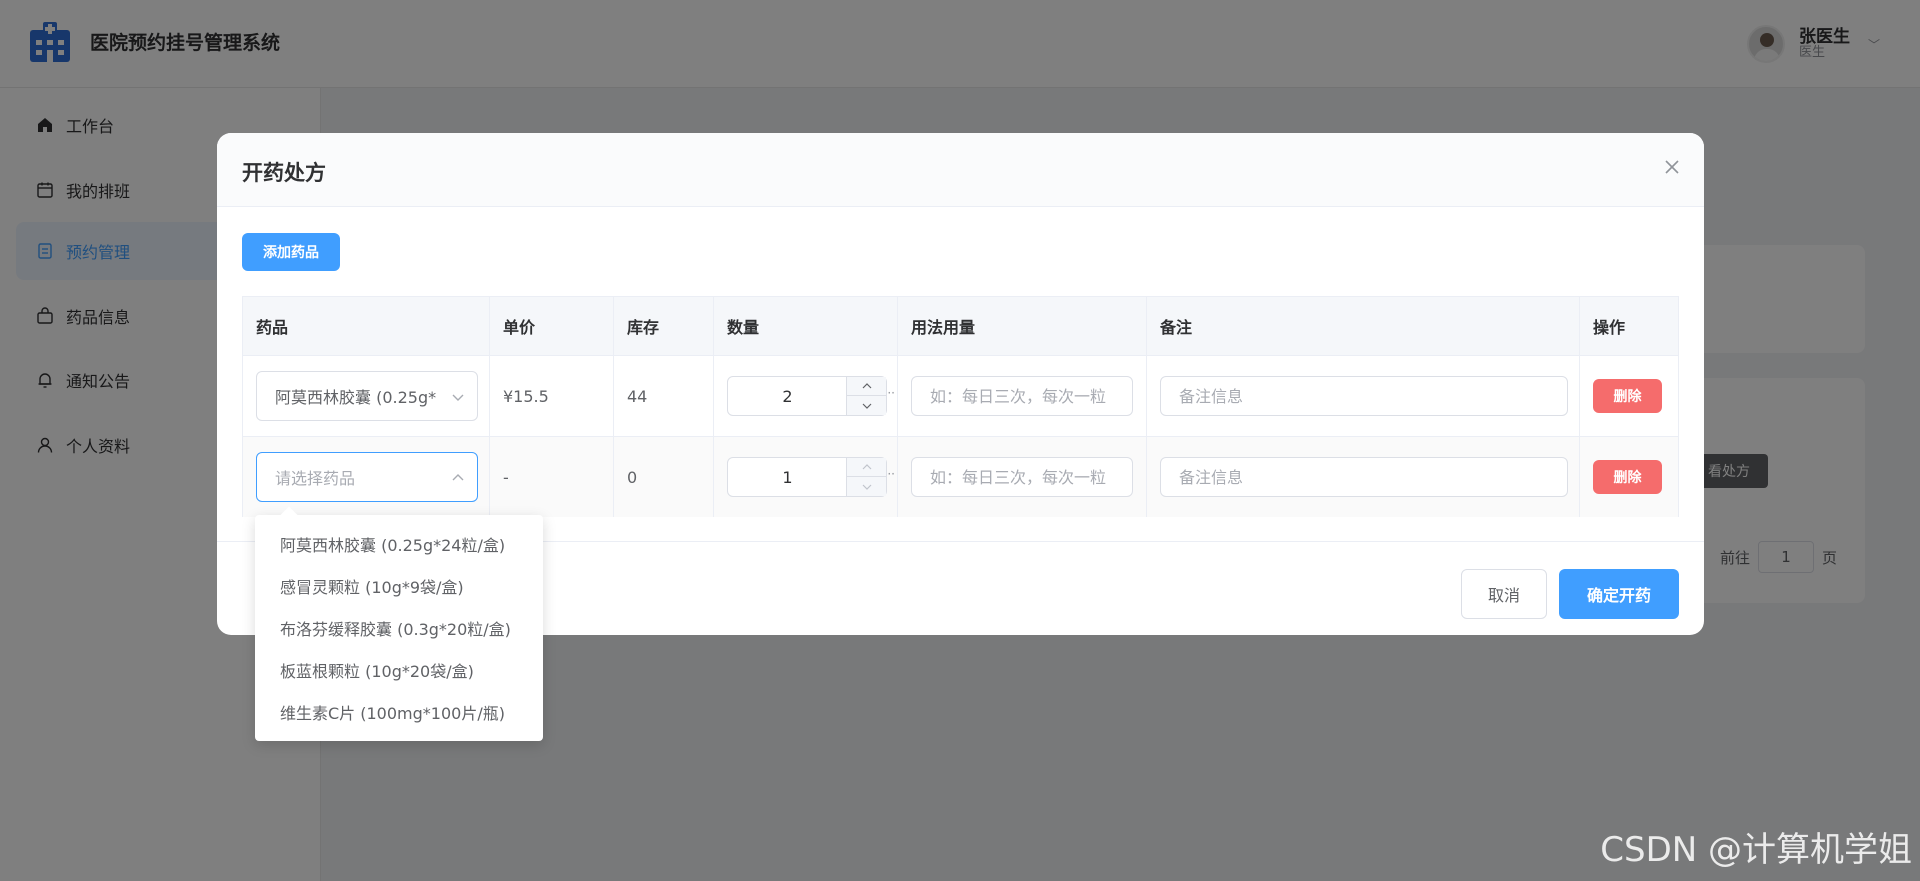 The width and height of the screenshot is (1920, 881). What do you see at coordinates (1022, 326) in the screenshot?
I see `column-header: 用法用量` at bounding box center [1022, 326].